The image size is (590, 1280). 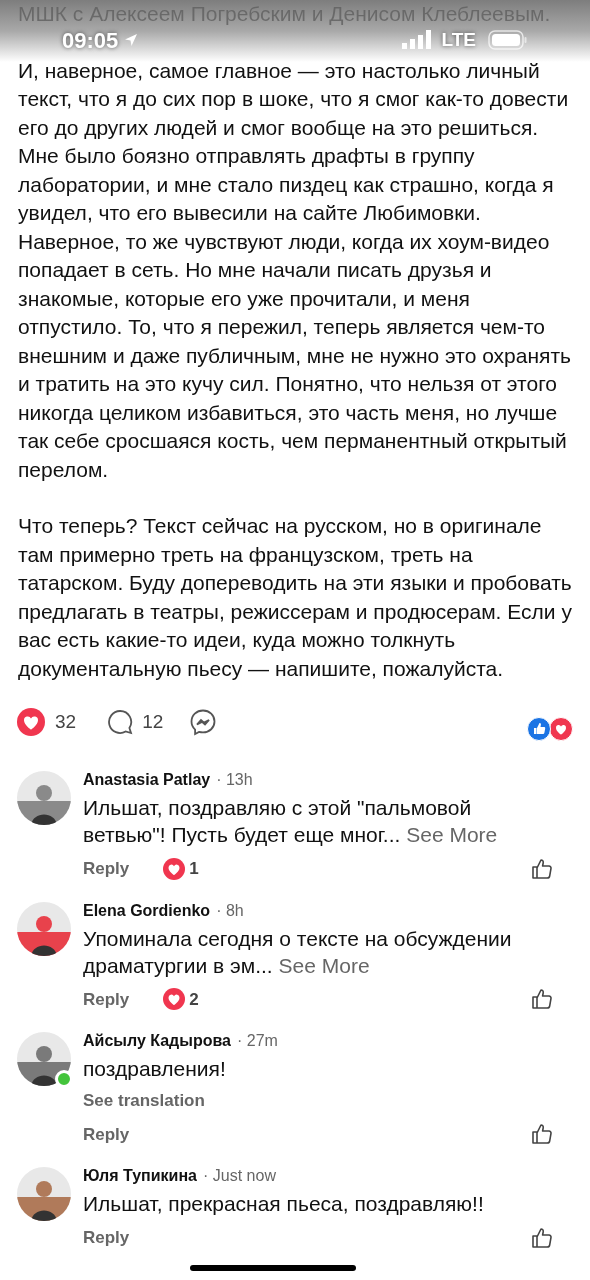 What do you see at coordinates (291, 821) in the screenshot?
I see `comment-text: Ильшат, поздравляю с этой "пальмовой ветвью"! Пусть будет еще мног... See More` at bounding box center [291, 821].